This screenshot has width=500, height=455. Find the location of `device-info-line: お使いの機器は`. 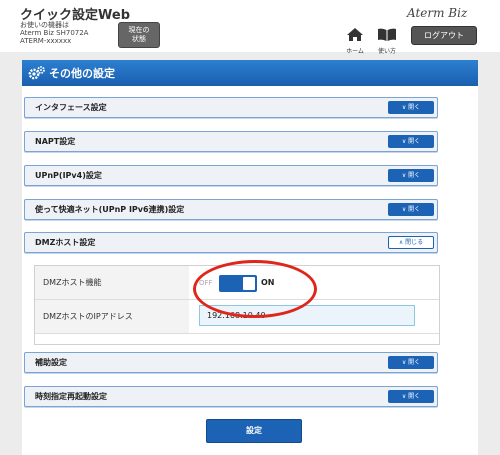

device-info-line: お使いの機器は is located at coordinates (44, 25).